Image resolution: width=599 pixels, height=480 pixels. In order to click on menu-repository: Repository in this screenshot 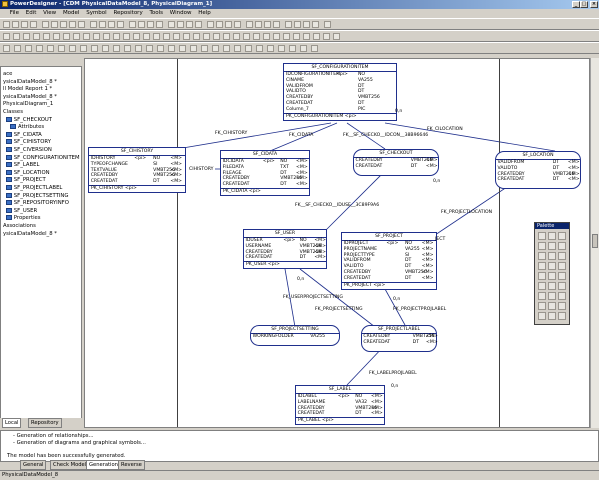, I will do `click(127, 13)`.